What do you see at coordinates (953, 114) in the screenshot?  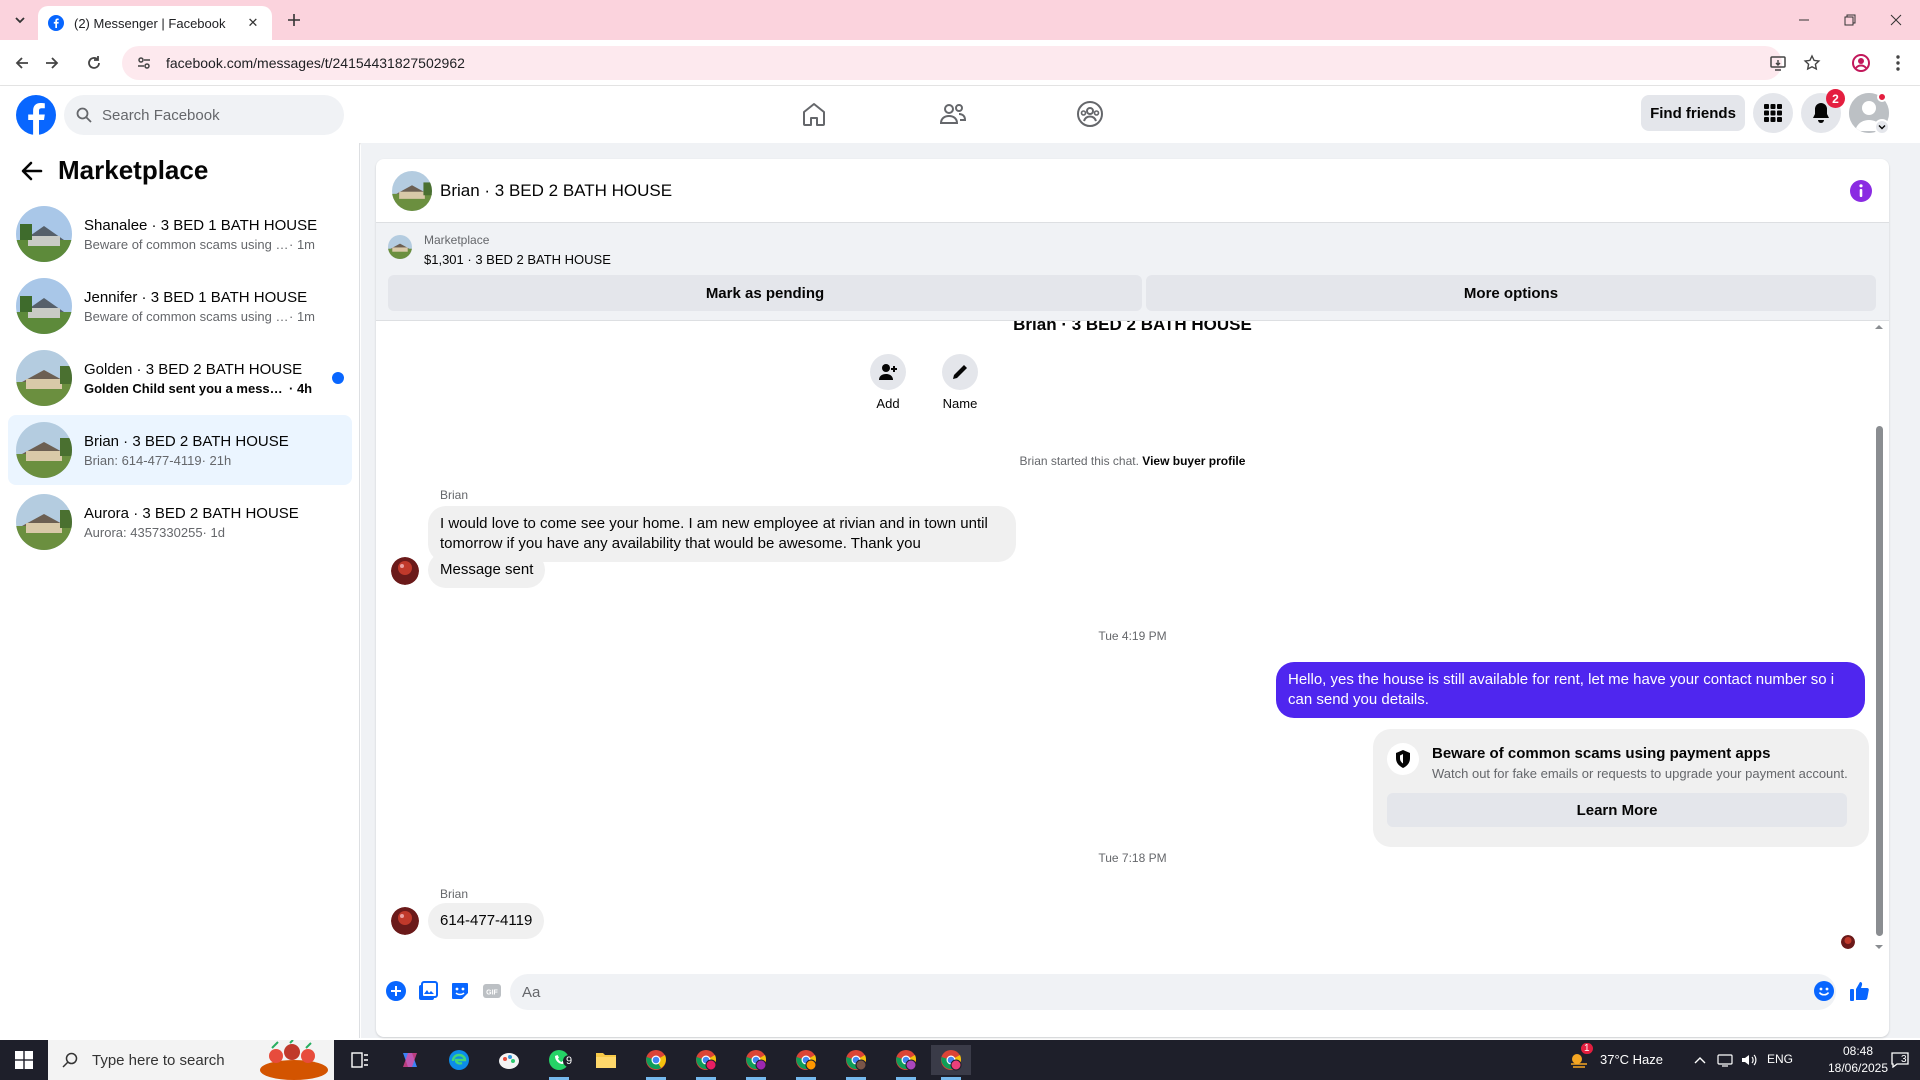 I see `nav-friends` at bounding box center [953, 114].